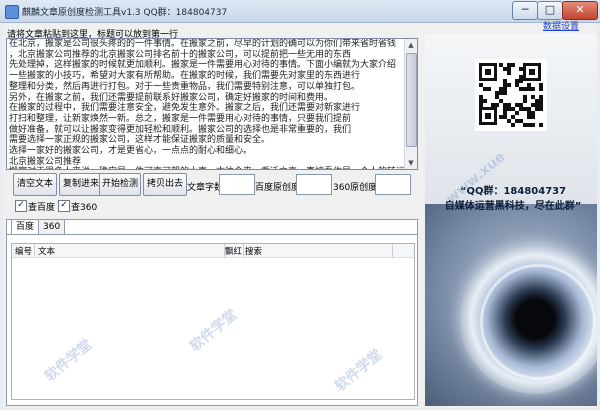  I want to click on tab-baidu: 百度, so click(25, 226).